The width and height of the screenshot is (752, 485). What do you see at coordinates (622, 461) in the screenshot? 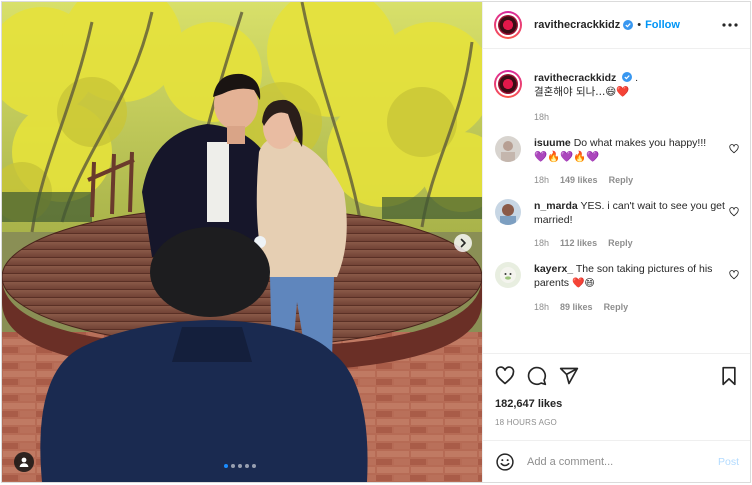
I see `comment-input` at bounding box center [622, 461].